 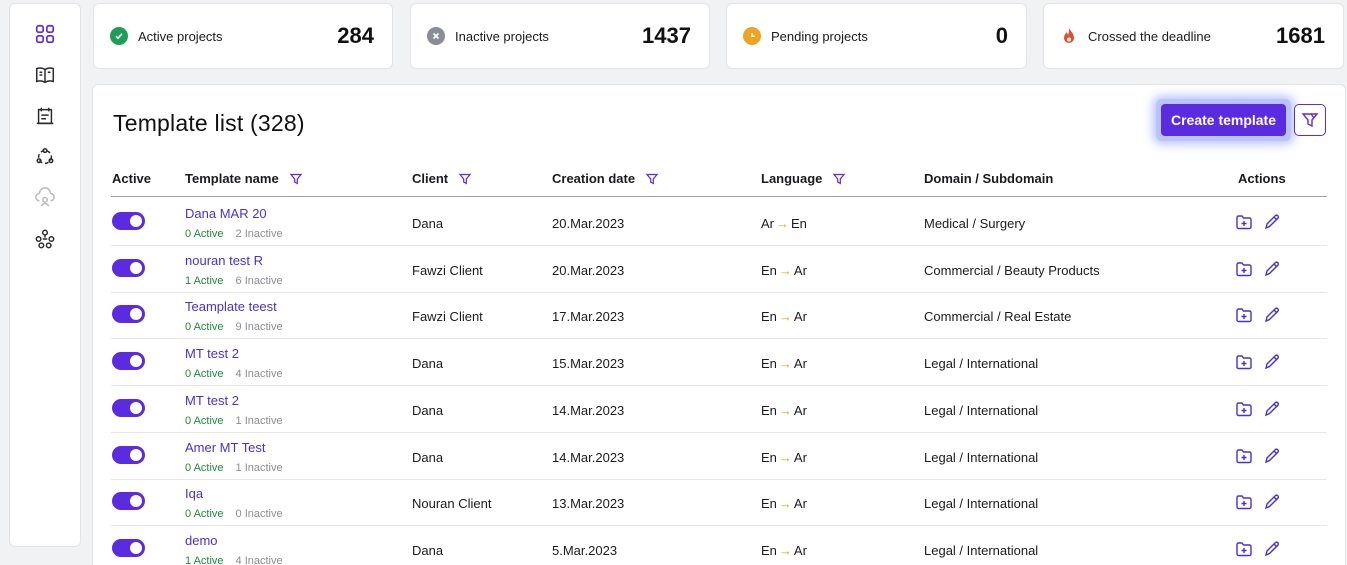 What do you see at coordinates (45, 157) in the screenshot?
I see `team-circle-icon` at bounding box center [45, 157].